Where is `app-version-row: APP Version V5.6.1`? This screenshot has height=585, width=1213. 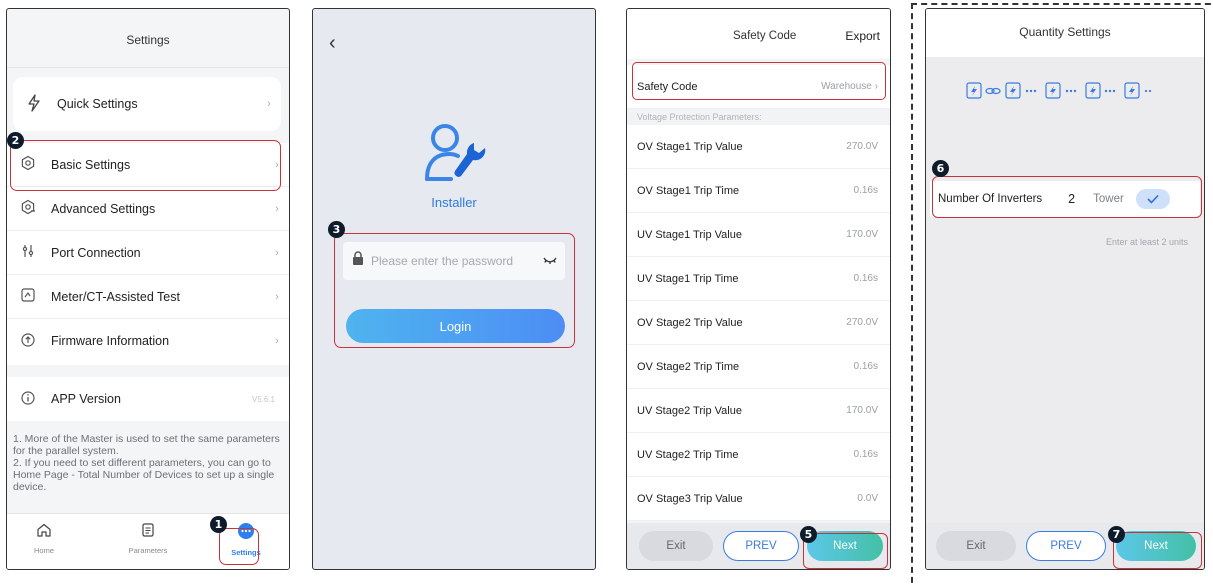
app-version-row: APP Version V5.6.1 is located at coordinates (148, 399).